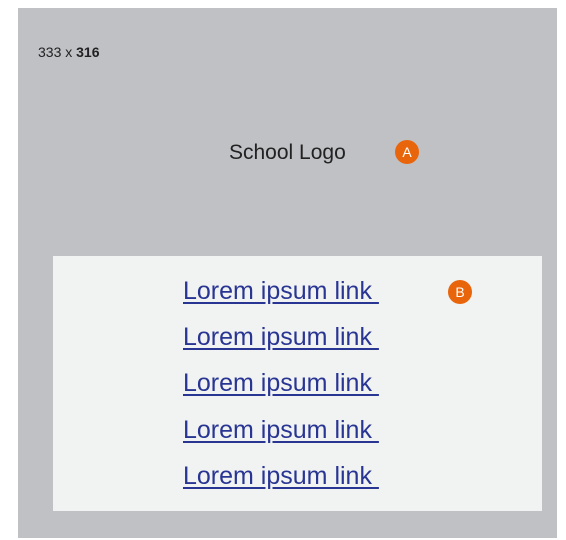 This screenshot has height=540, width=566. Describe the element at coordinates (287, 152) in the screenshot. I see `school-logo: School Logo` at that location.